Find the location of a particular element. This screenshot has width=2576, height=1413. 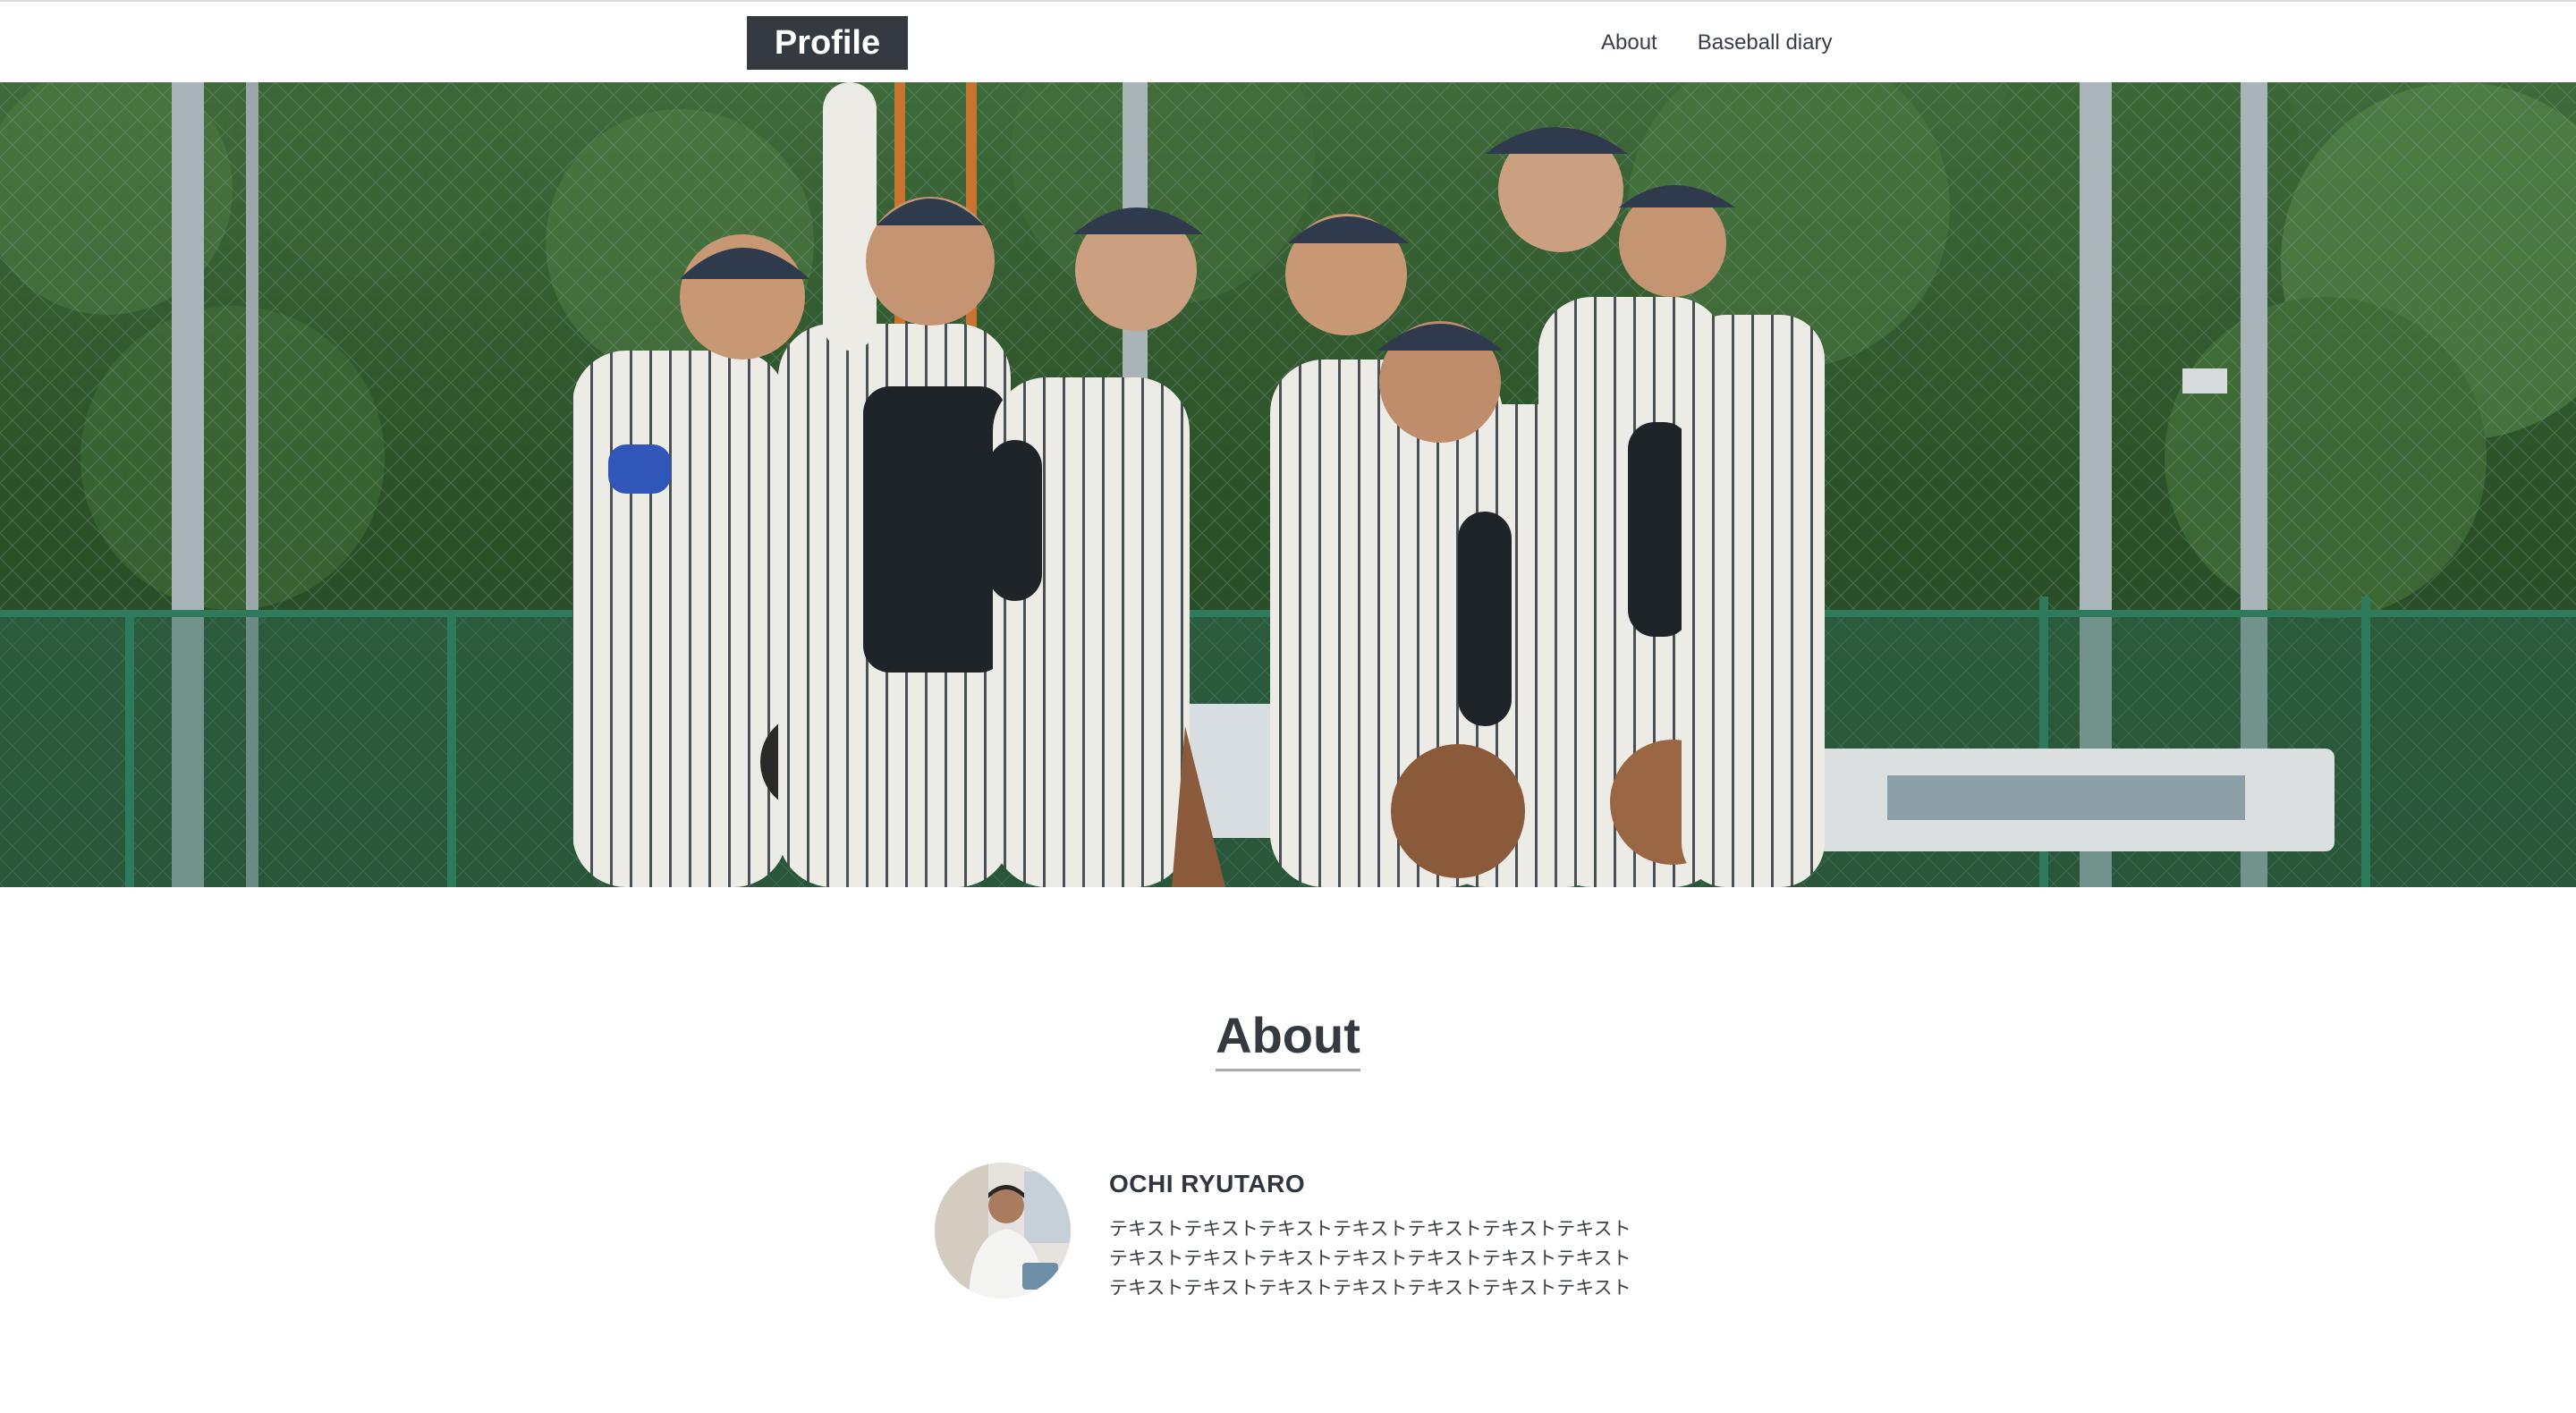

site-logo: Profile is located at coordinates (827, 43).